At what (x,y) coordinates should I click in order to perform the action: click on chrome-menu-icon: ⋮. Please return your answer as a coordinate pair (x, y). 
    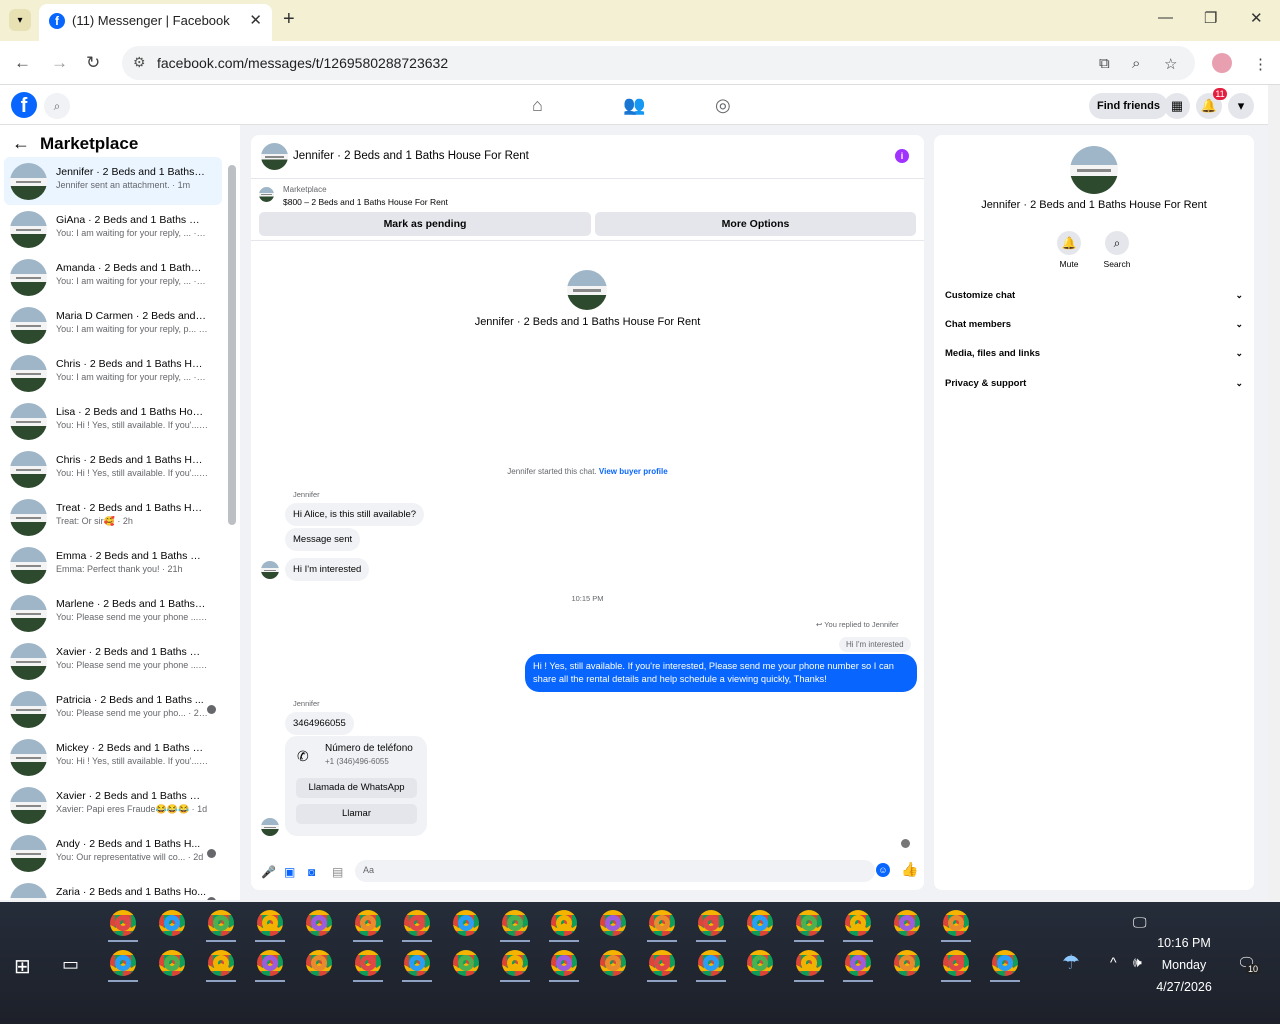
    Looking at the image, I should click on (1260, 64).